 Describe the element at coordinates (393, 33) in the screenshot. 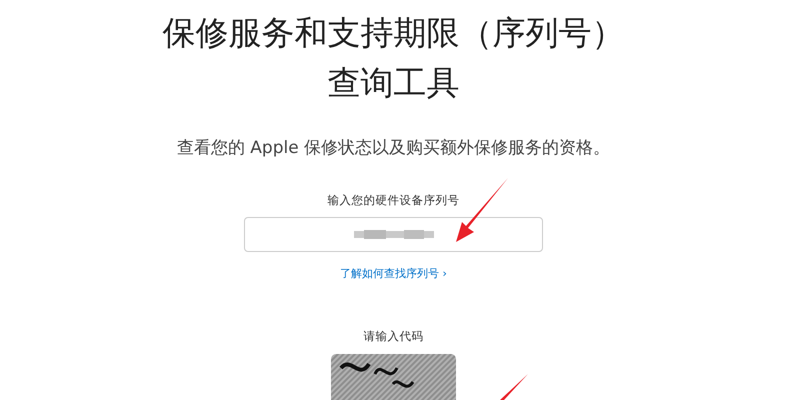

I see `page-title: 保修服务和支持期限（序列号）` at that location.